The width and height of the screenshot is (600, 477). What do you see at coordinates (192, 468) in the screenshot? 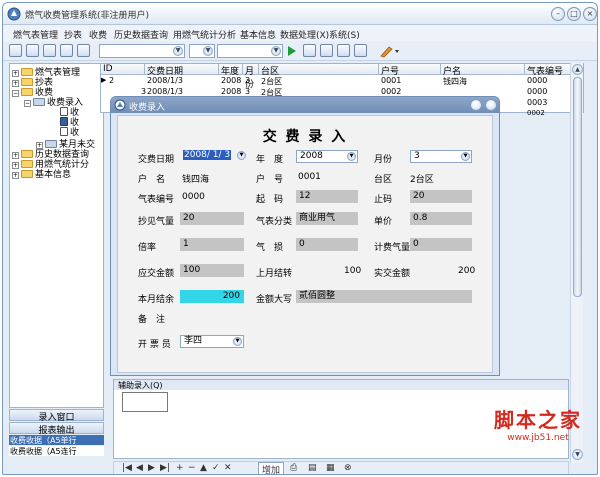
I see `delete-record-icon: −` at bounding box center [192, 468].